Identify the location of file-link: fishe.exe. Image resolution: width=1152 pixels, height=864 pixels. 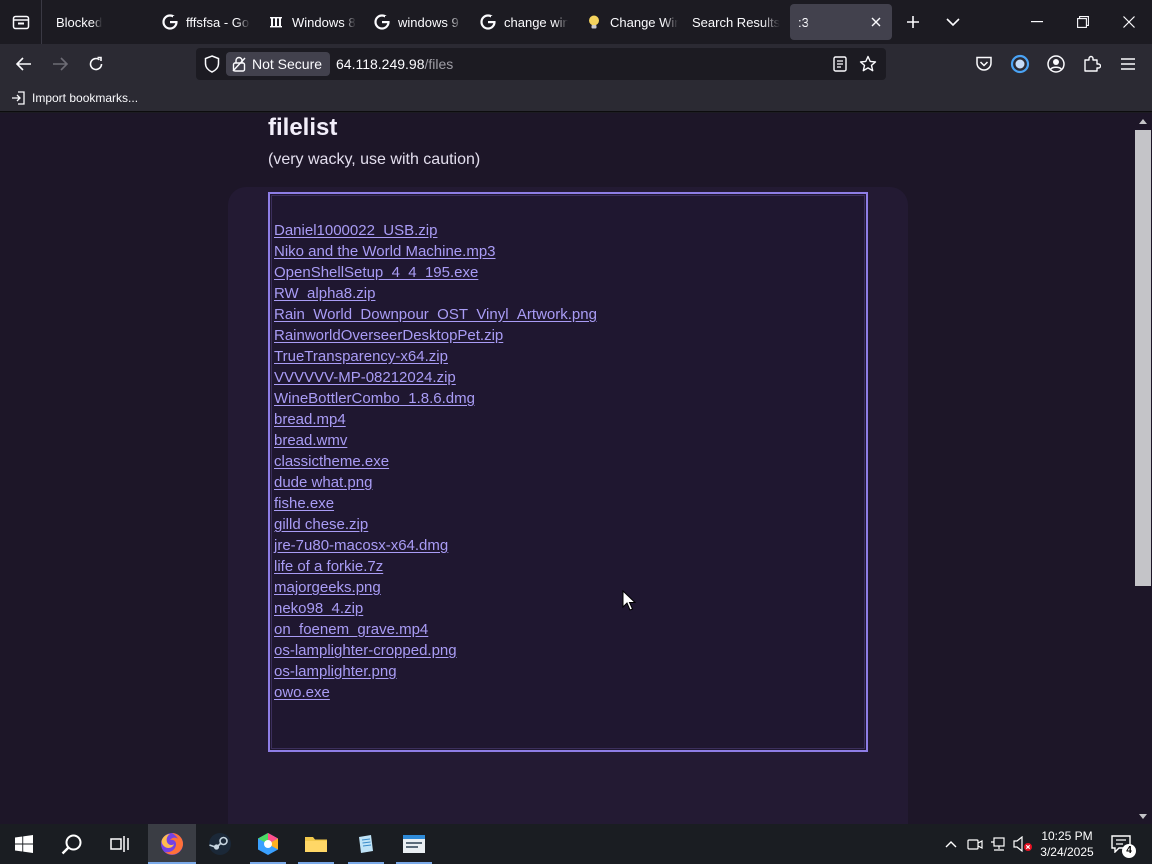
(304, 503).